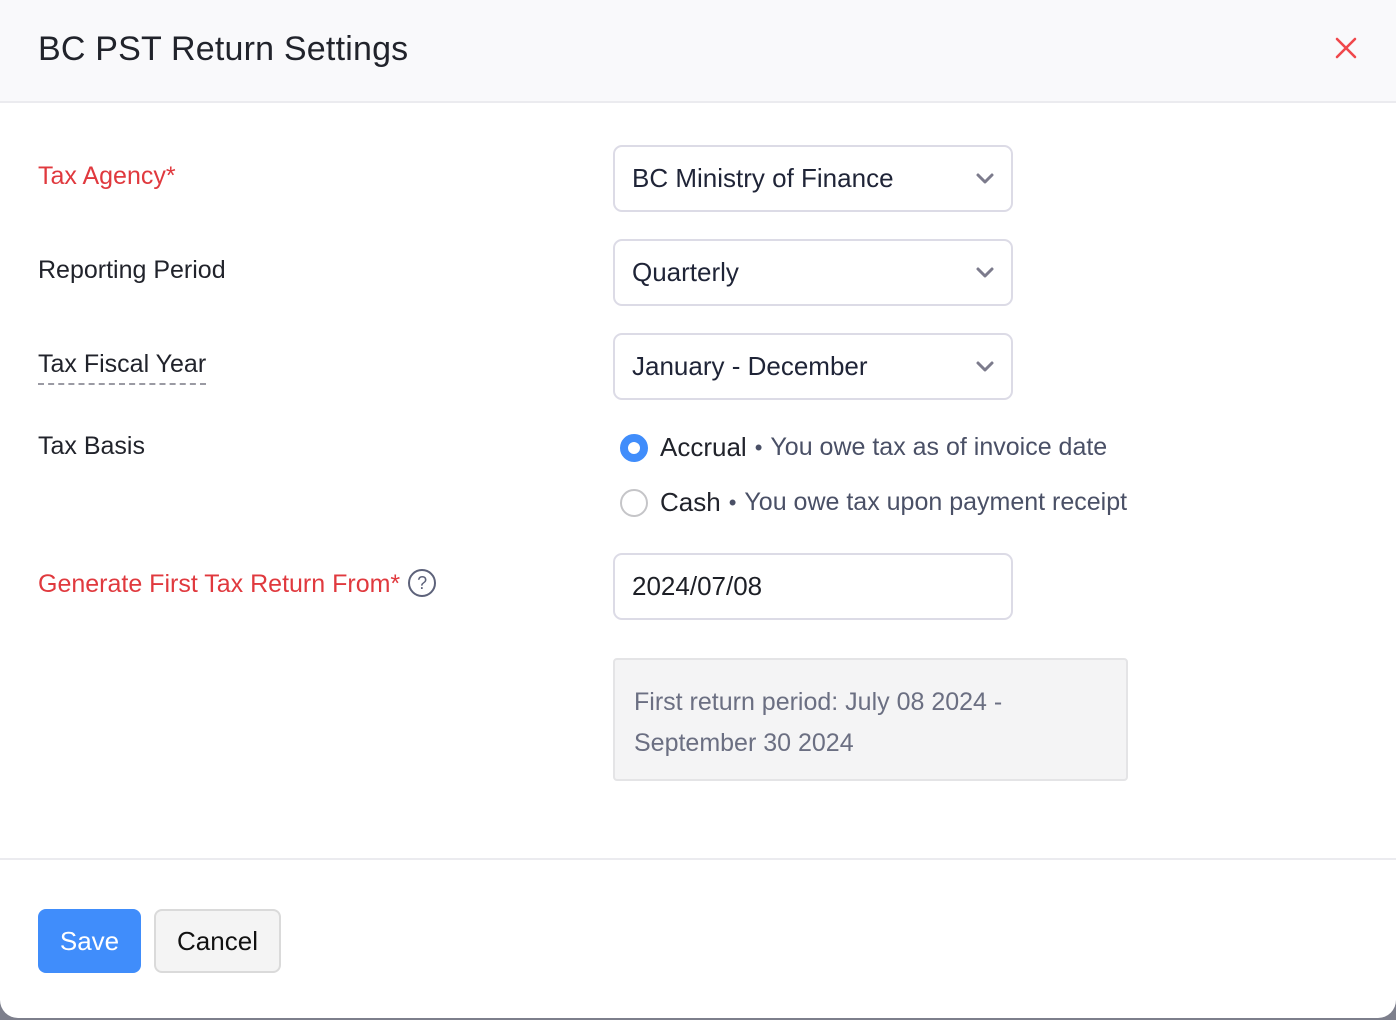 This screenshot has height=1020, width=1396. I want to click on reporting-period-select: Quarterly, so click(813, 272).